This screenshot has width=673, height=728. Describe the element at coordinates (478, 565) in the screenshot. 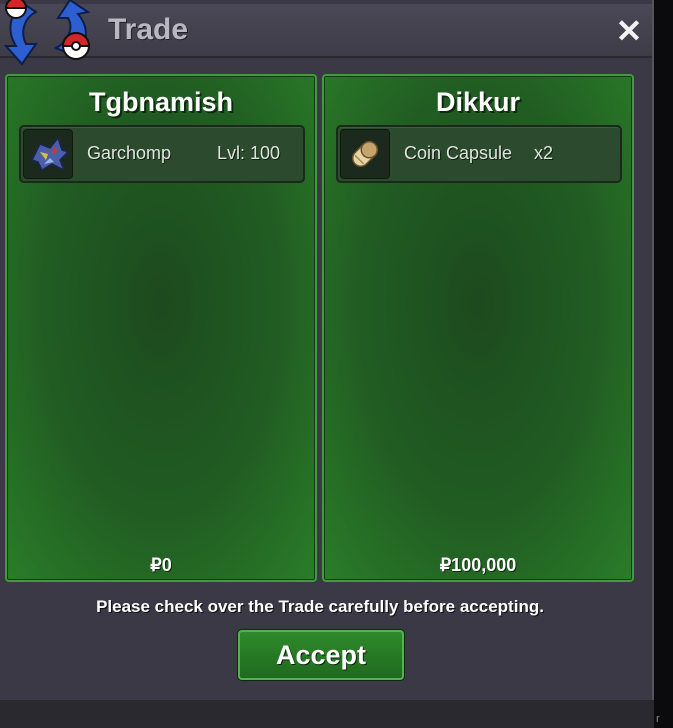

I see `money-amount: ₽100,000` at that location.